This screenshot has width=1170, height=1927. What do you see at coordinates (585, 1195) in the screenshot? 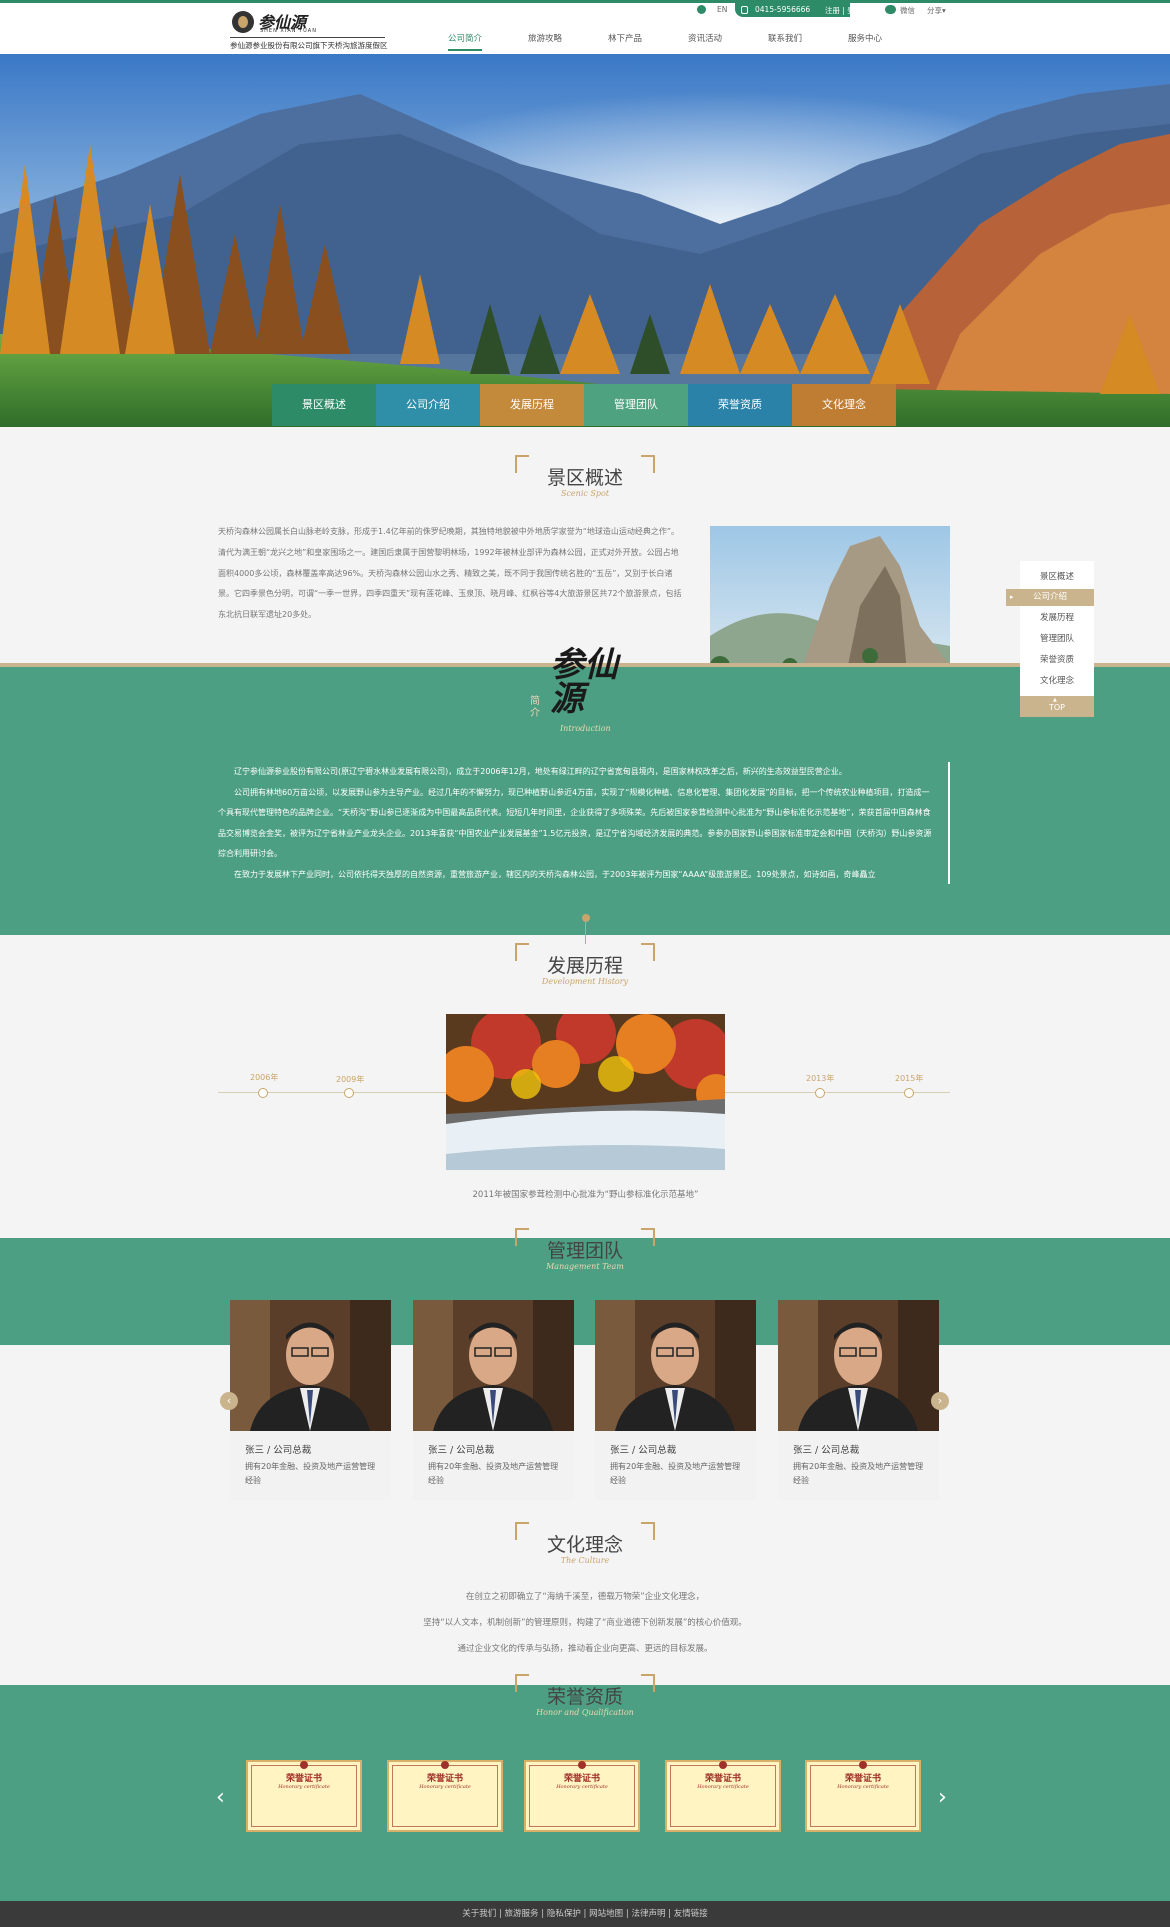
I see `history-caption: 2011年被国家参茸检测中心批准为“野山参标准化示范基地”` at bounding box center [585, 1195].